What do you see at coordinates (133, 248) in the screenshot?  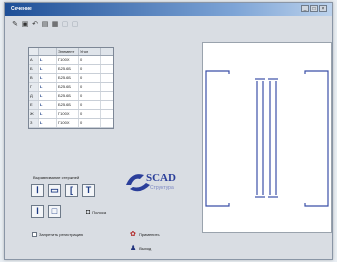 I see `exit-icon: ♟` at bounding box center [133, 248].